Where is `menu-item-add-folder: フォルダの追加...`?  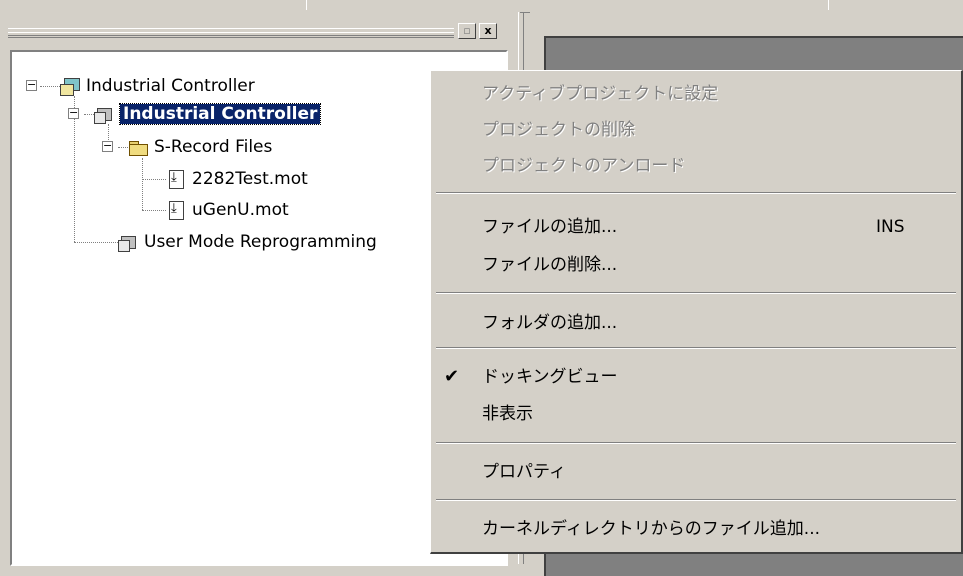 menu-item-add-folder: フォルダの追加... is located at coordinates (696, 323).